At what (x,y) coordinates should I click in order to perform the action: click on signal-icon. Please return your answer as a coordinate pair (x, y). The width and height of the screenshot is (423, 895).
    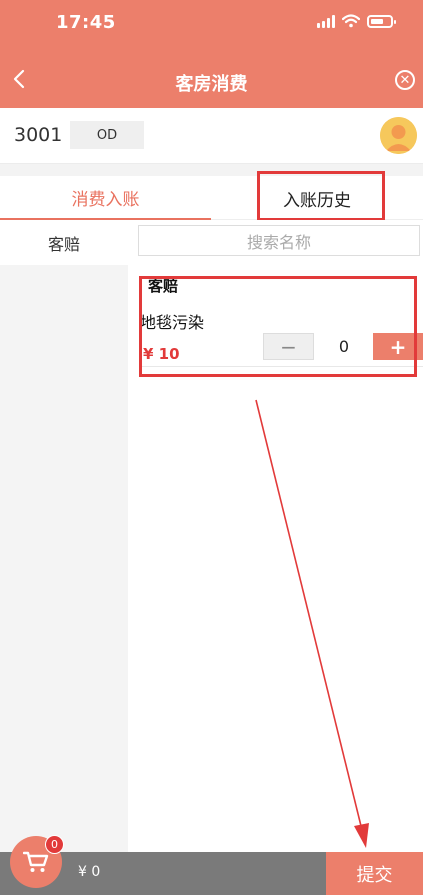
    Looking at the image, I should click on (326, 21).